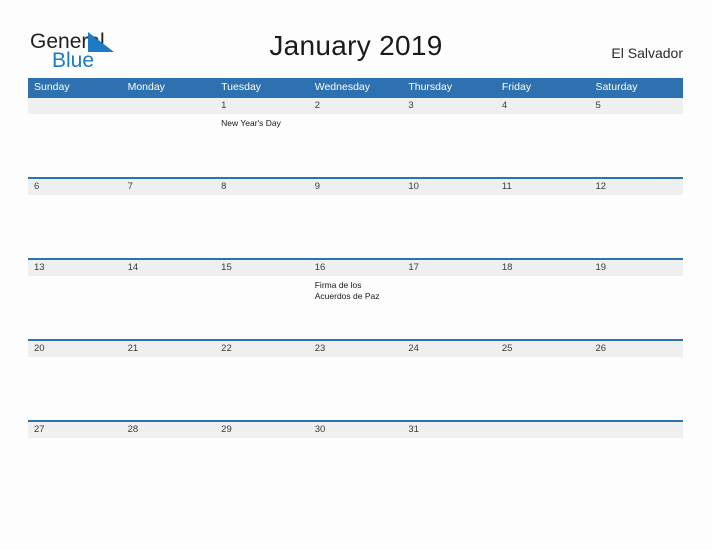  I want to click on day-cell: New Year's Day, so click(262, 145).